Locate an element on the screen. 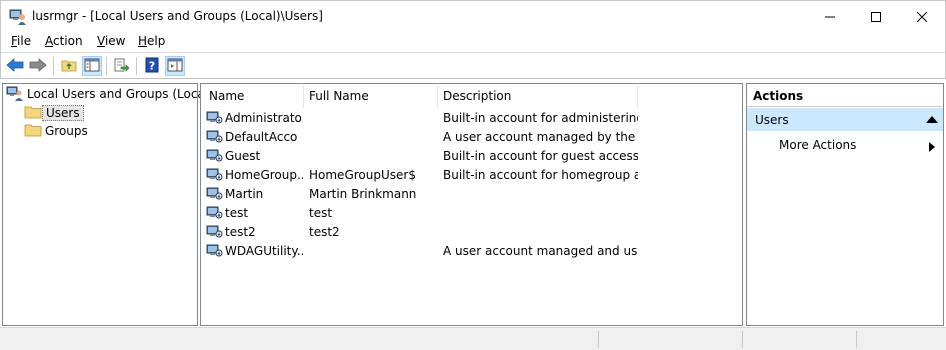 The height and width of the screenshot is (350, 946). more-actions-item: More Actions is located at coordinates (845, 146).